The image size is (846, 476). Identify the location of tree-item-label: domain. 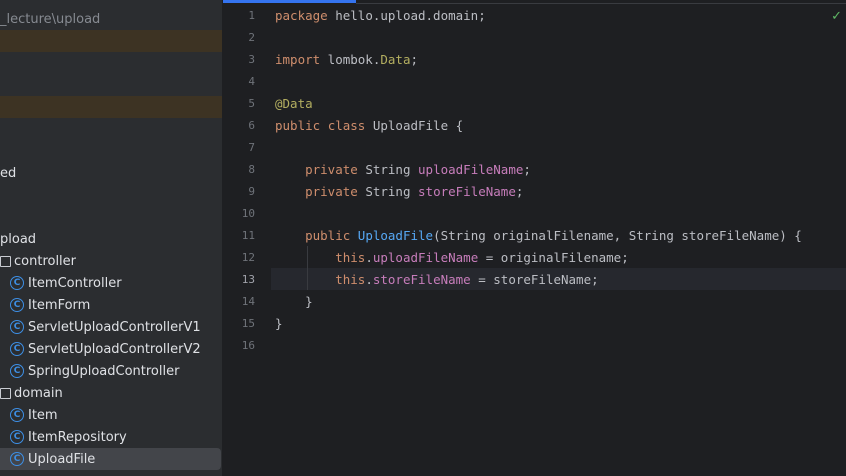
(38, 393).